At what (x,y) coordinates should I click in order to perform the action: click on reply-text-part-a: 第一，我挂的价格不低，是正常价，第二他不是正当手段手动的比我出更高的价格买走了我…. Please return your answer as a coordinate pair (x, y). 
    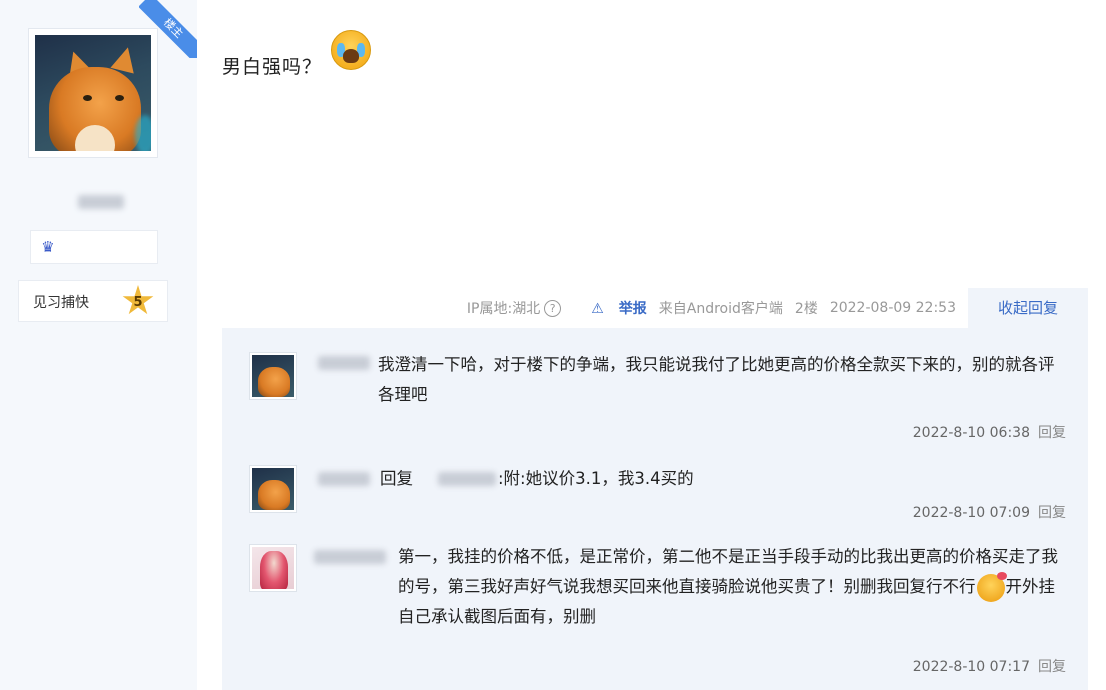
    Looking at the image, I should click on (728, 571).